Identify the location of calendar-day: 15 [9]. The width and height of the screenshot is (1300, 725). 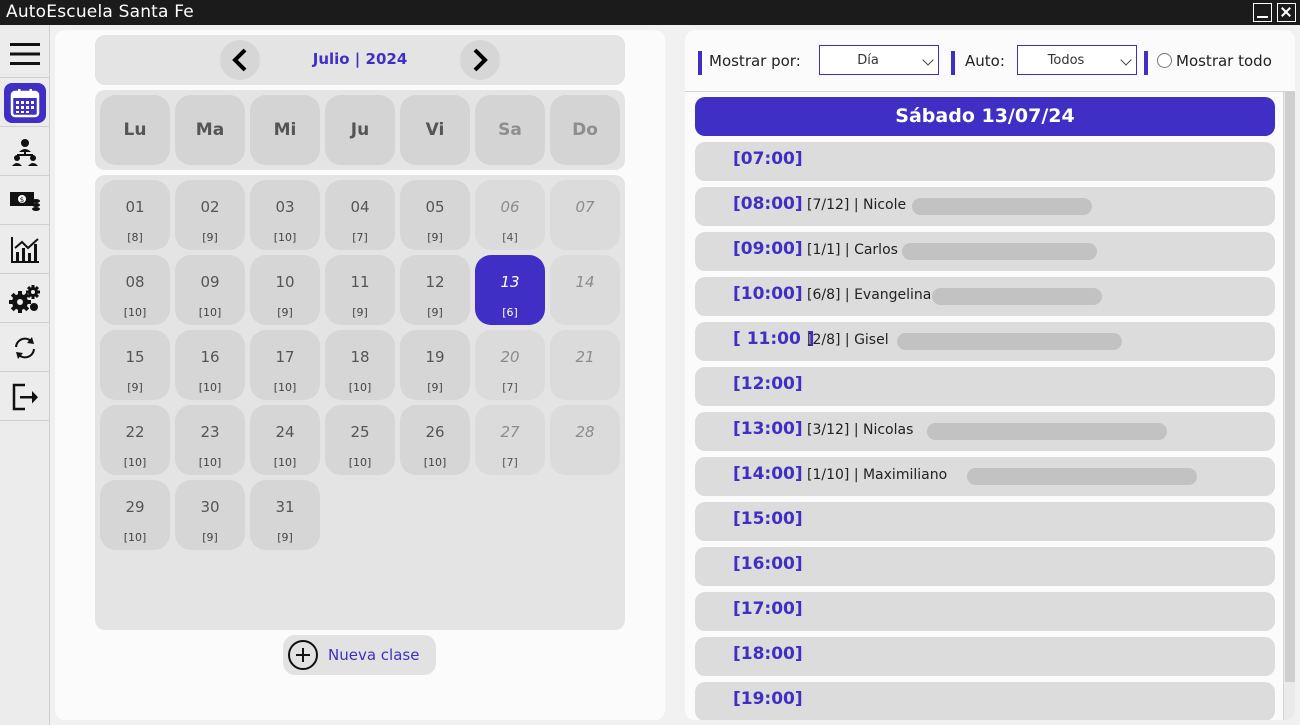
(135, 365).